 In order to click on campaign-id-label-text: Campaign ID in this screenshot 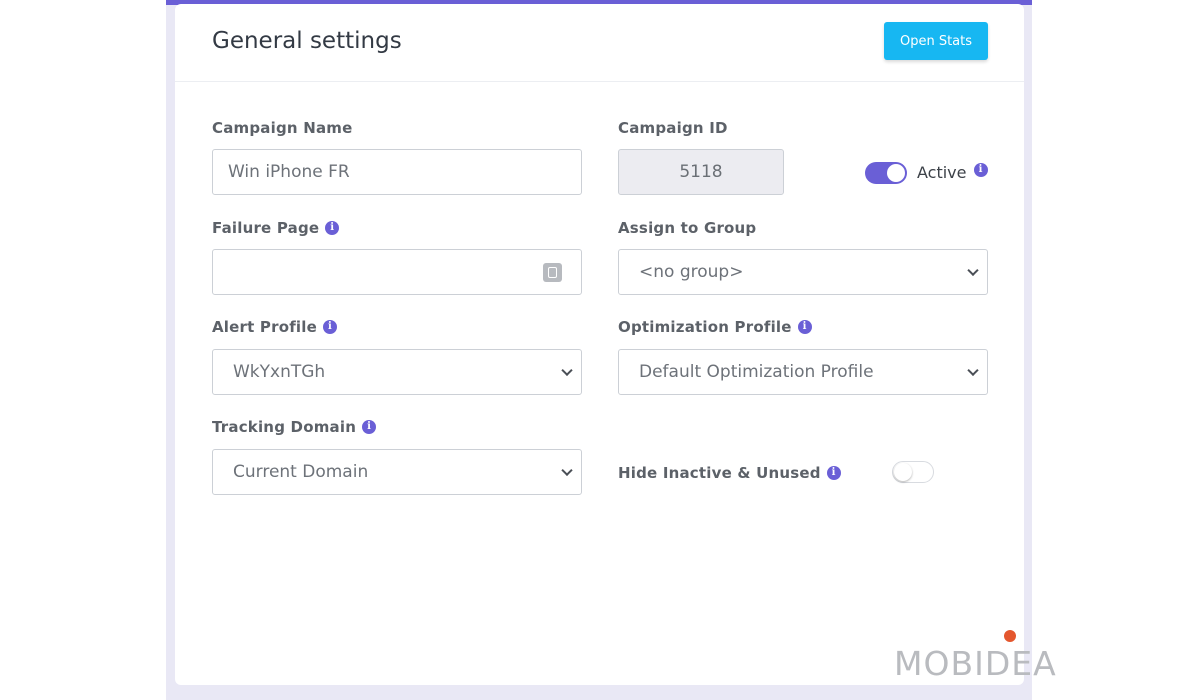, I will do `click(673, 128)`.